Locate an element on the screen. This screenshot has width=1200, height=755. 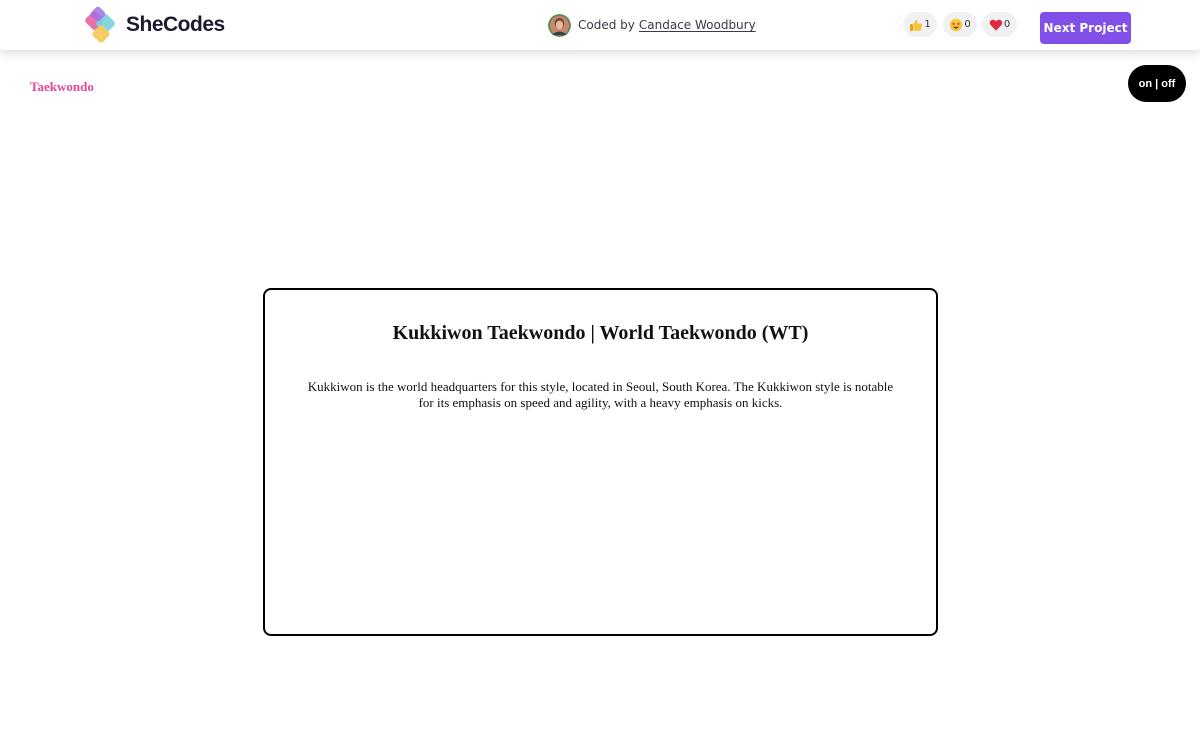
author-link: Candace Woodbury is located at coordinates (697, 25).